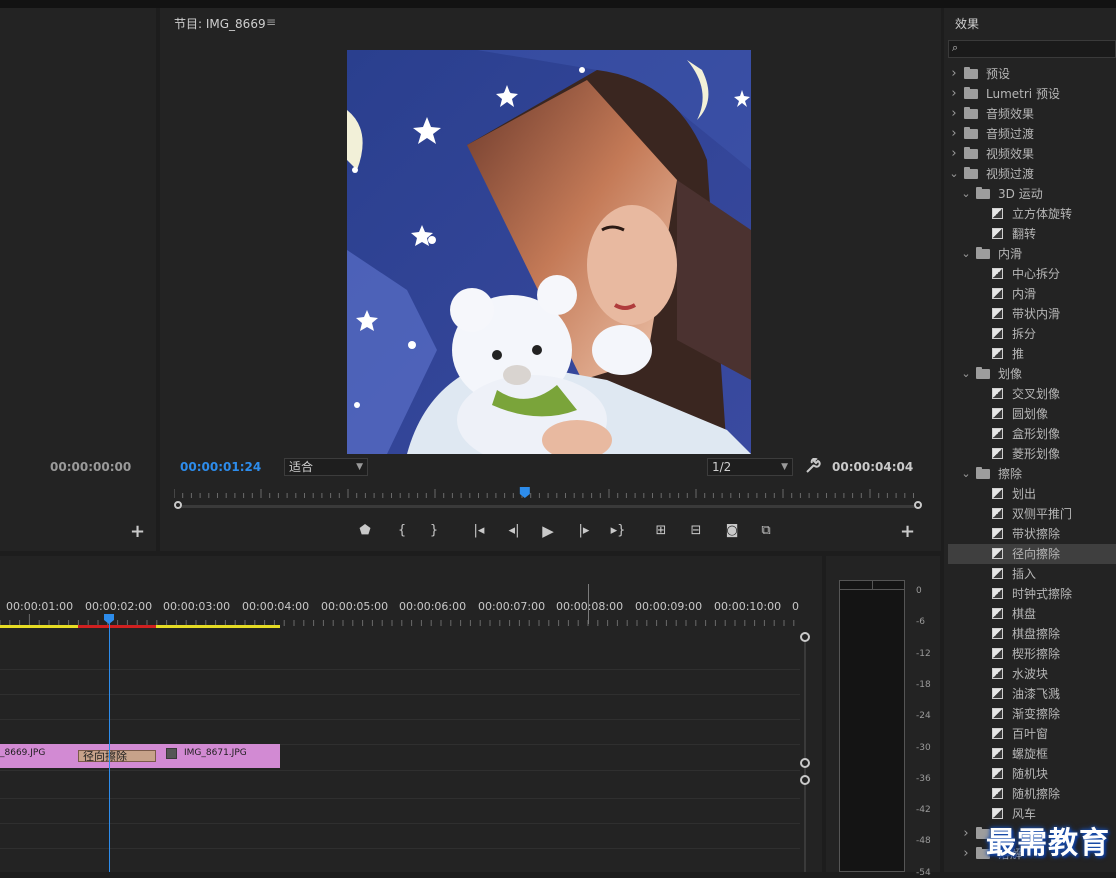 Image resolution: width=1116 pixels, height=878 pixels. I want to click on effects-transition-row: 油漆飞溅, so click(1032, 694).